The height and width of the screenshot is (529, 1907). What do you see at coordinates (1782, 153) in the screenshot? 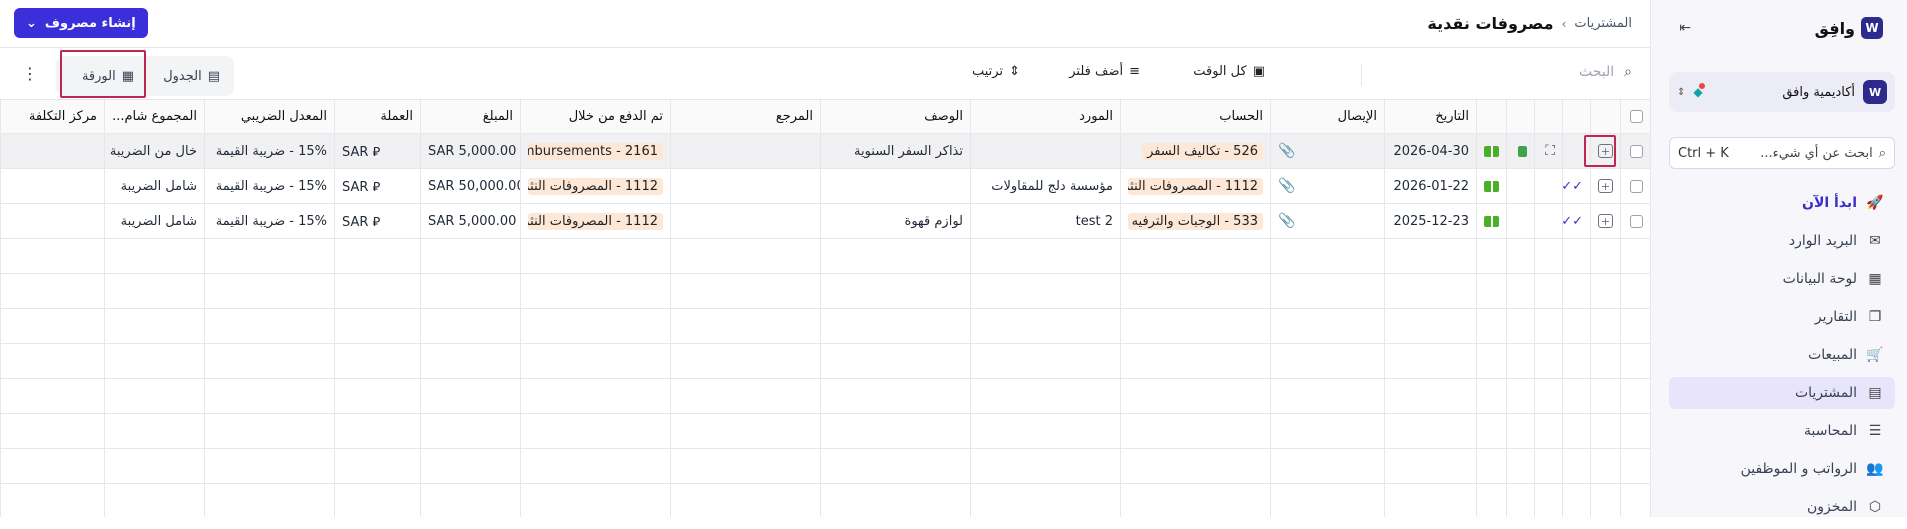
I see `global-search-input: ⌕ ابحث عن أي شيء... Ctrl + K` at bounding box center [1782, 153].